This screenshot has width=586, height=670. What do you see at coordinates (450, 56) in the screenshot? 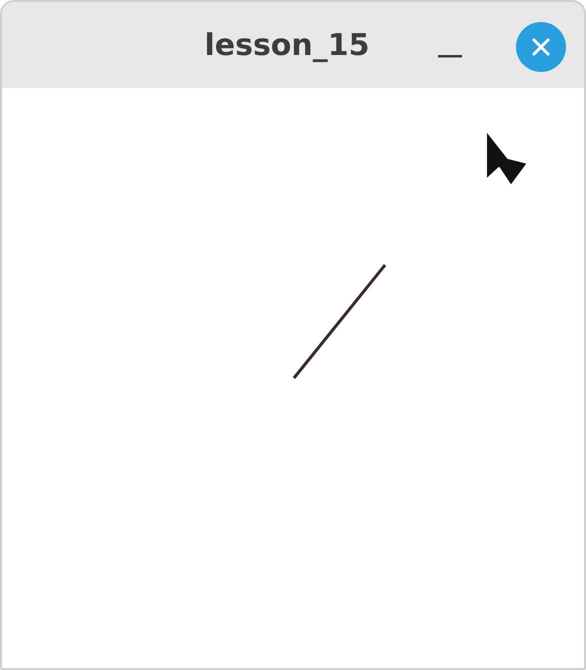
I see `minimize-icon` at bounding box center [450, 56].